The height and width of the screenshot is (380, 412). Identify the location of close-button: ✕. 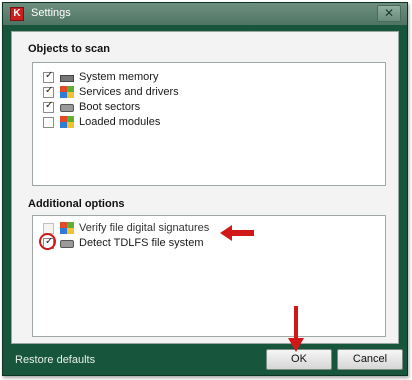
(389, 13).